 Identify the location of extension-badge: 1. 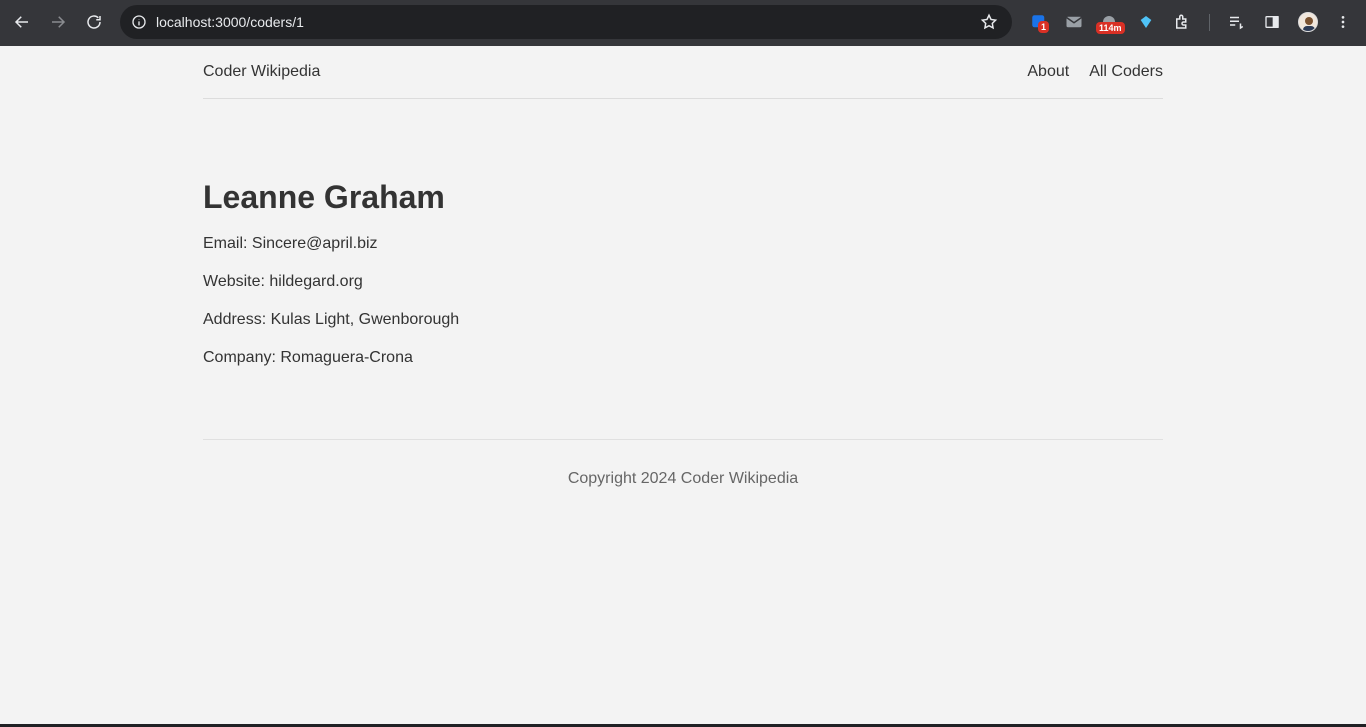
(1044, 27).